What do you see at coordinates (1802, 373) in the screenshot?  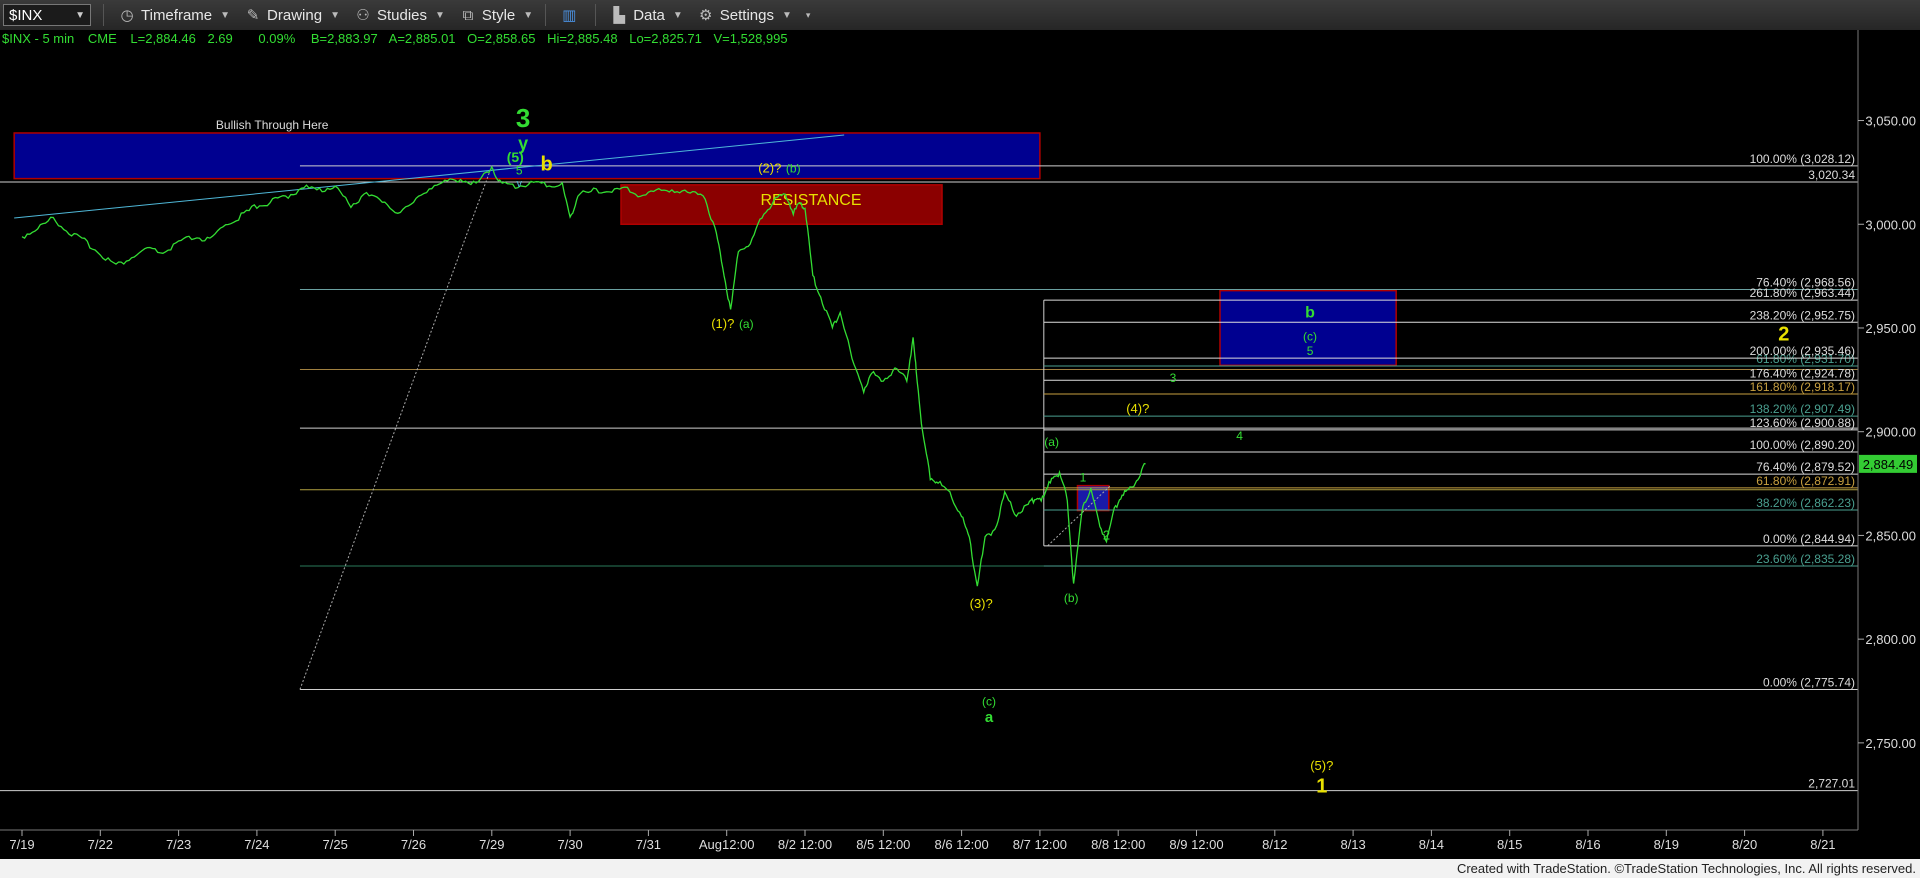 I see `fib-level-label: 176.40% (2,924.78)` at bounding box center [1802, 373].